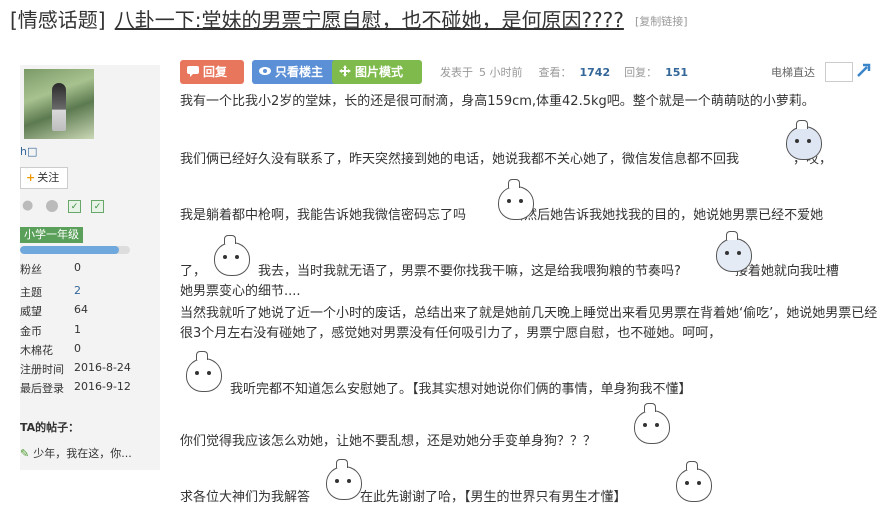 This screenshot has height=524, width=887. Describe the element at coordinates (736, 251) in the screenshot. I see `sad-emoticon-icon` at that location.